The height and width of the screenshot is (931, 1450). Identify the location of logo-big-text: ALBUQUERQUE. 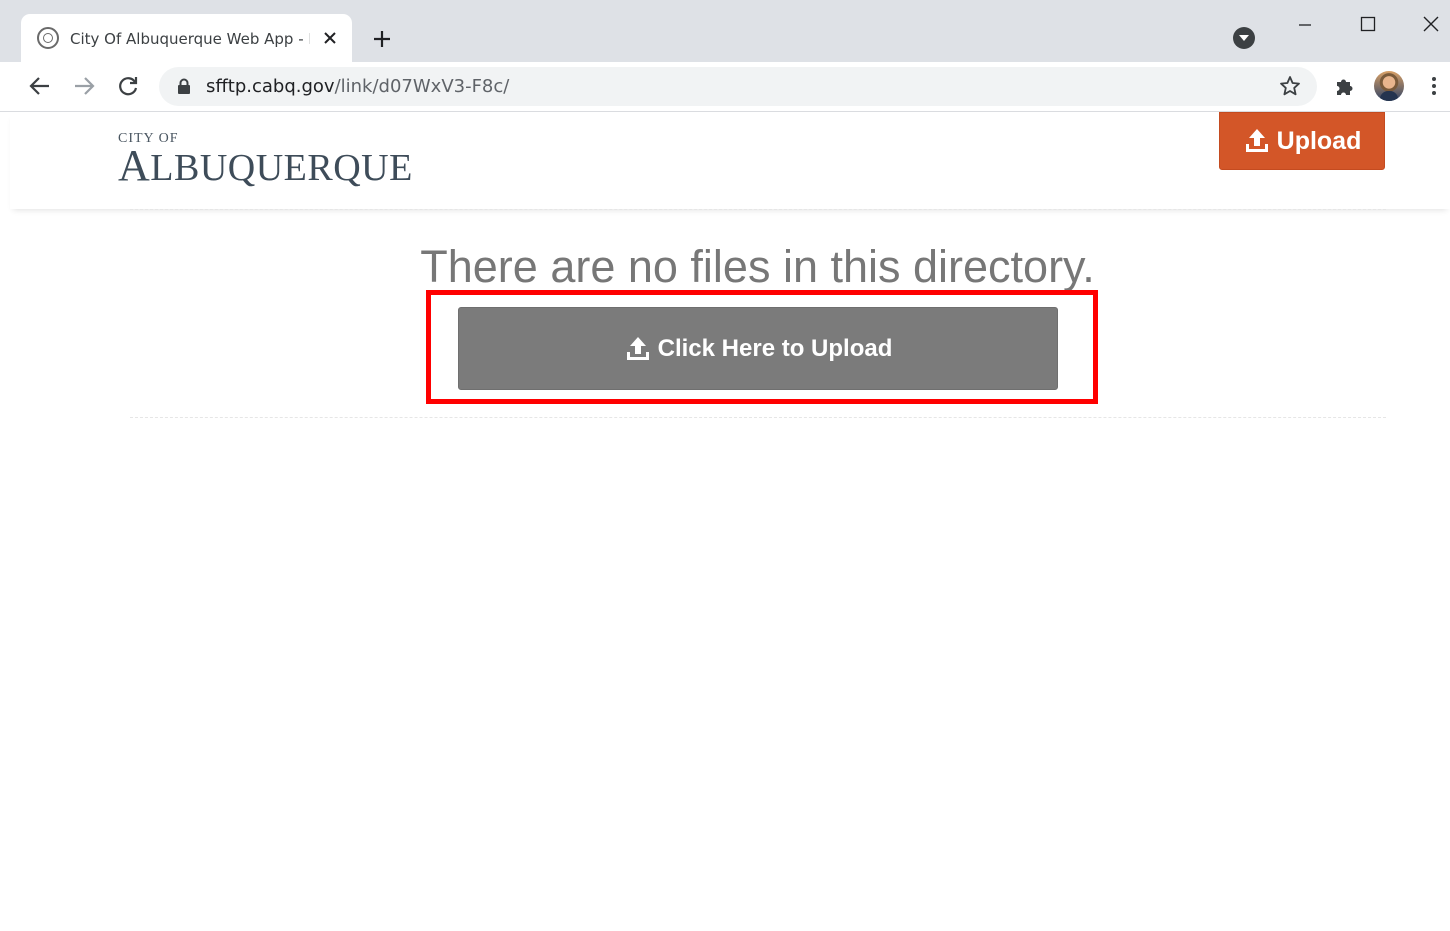
(265, 166).